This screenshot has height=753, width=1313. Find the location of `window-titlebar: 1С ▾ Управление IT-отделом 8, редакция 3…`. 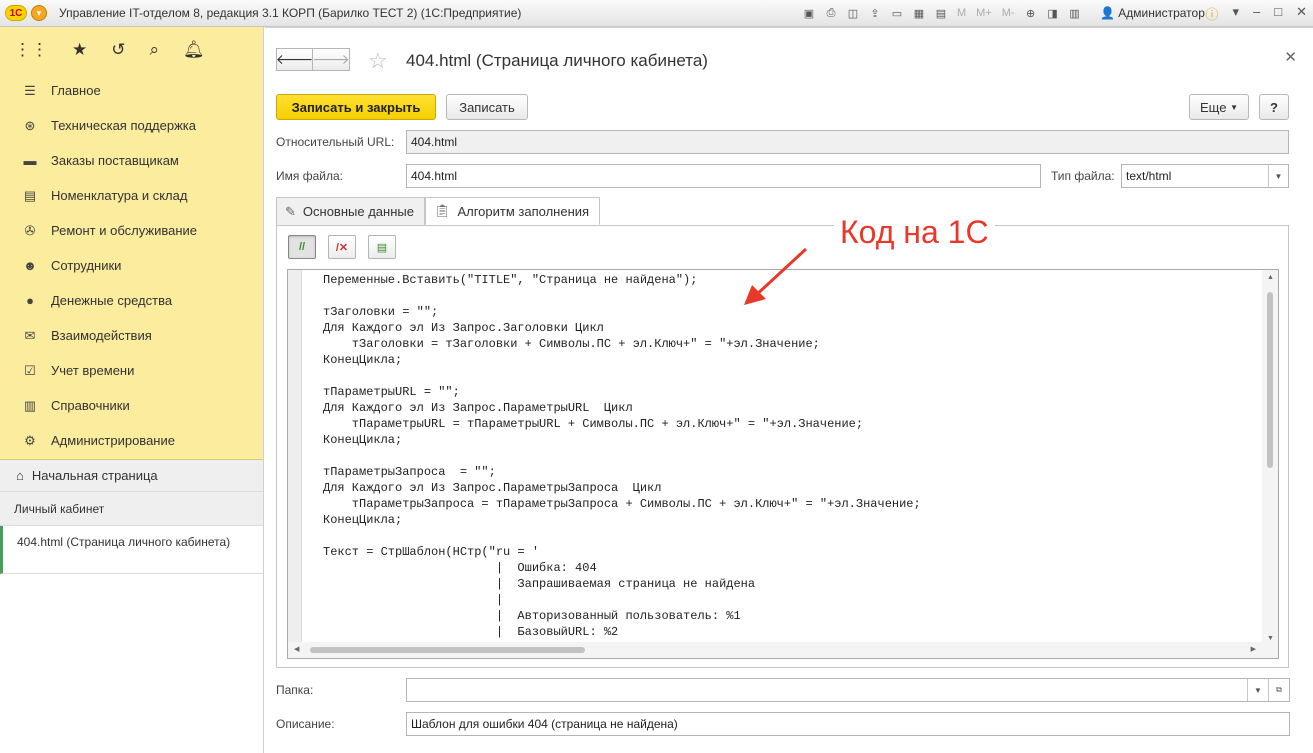

window-titlebar: 1С ▾ Управление IT-отделом 8, редакция 3… is located at coordinates (656, 13).